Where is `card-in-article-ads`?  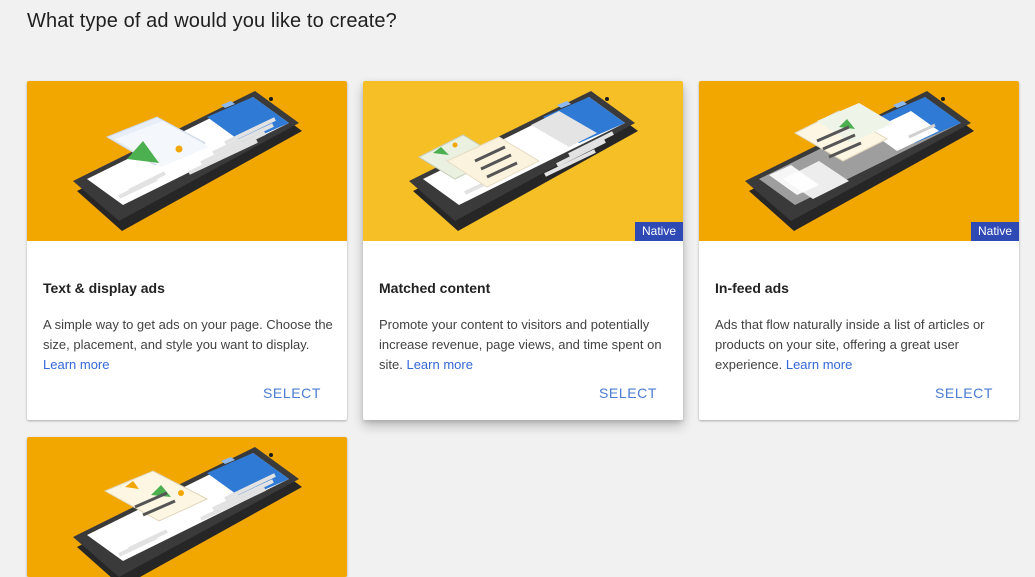
card-in-article-ads is located at coordinates (187, 507).